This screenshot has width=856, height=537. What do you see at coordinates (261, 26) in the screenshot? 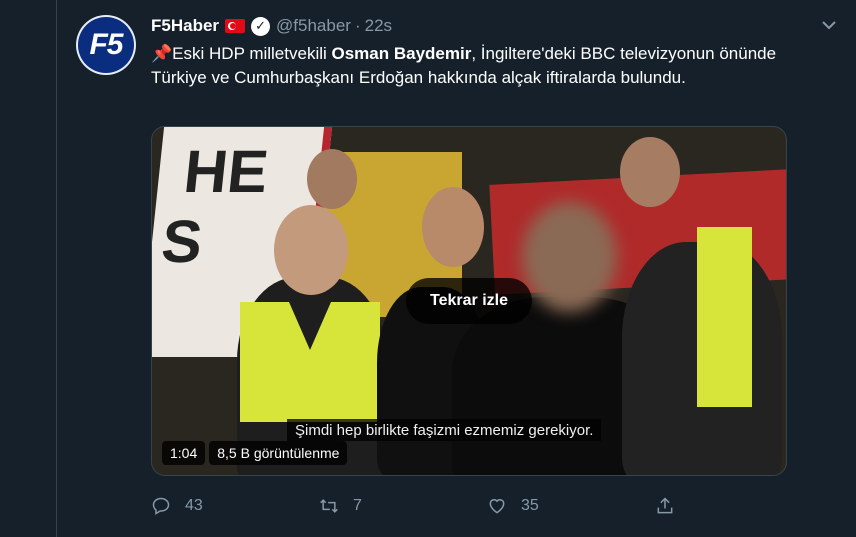
I see `verified-icon: ✓` at bounding box center [261, 26].